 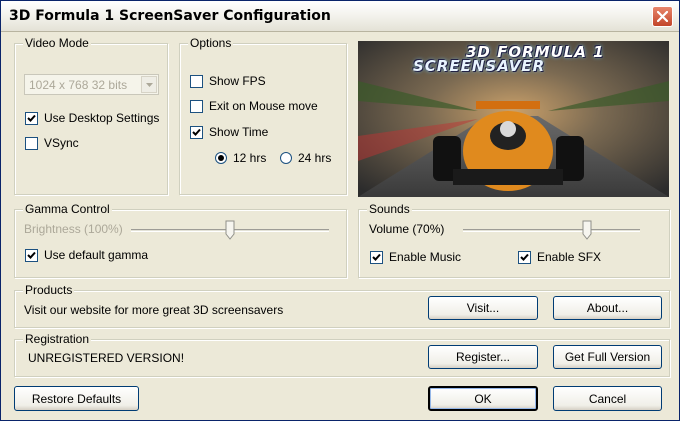 What do you see at coordinates (170, 16) in the screenshot?
I see `window-title: 3D Formula 1 ScreenSaver Configuration` at bounding box center [170, 16].